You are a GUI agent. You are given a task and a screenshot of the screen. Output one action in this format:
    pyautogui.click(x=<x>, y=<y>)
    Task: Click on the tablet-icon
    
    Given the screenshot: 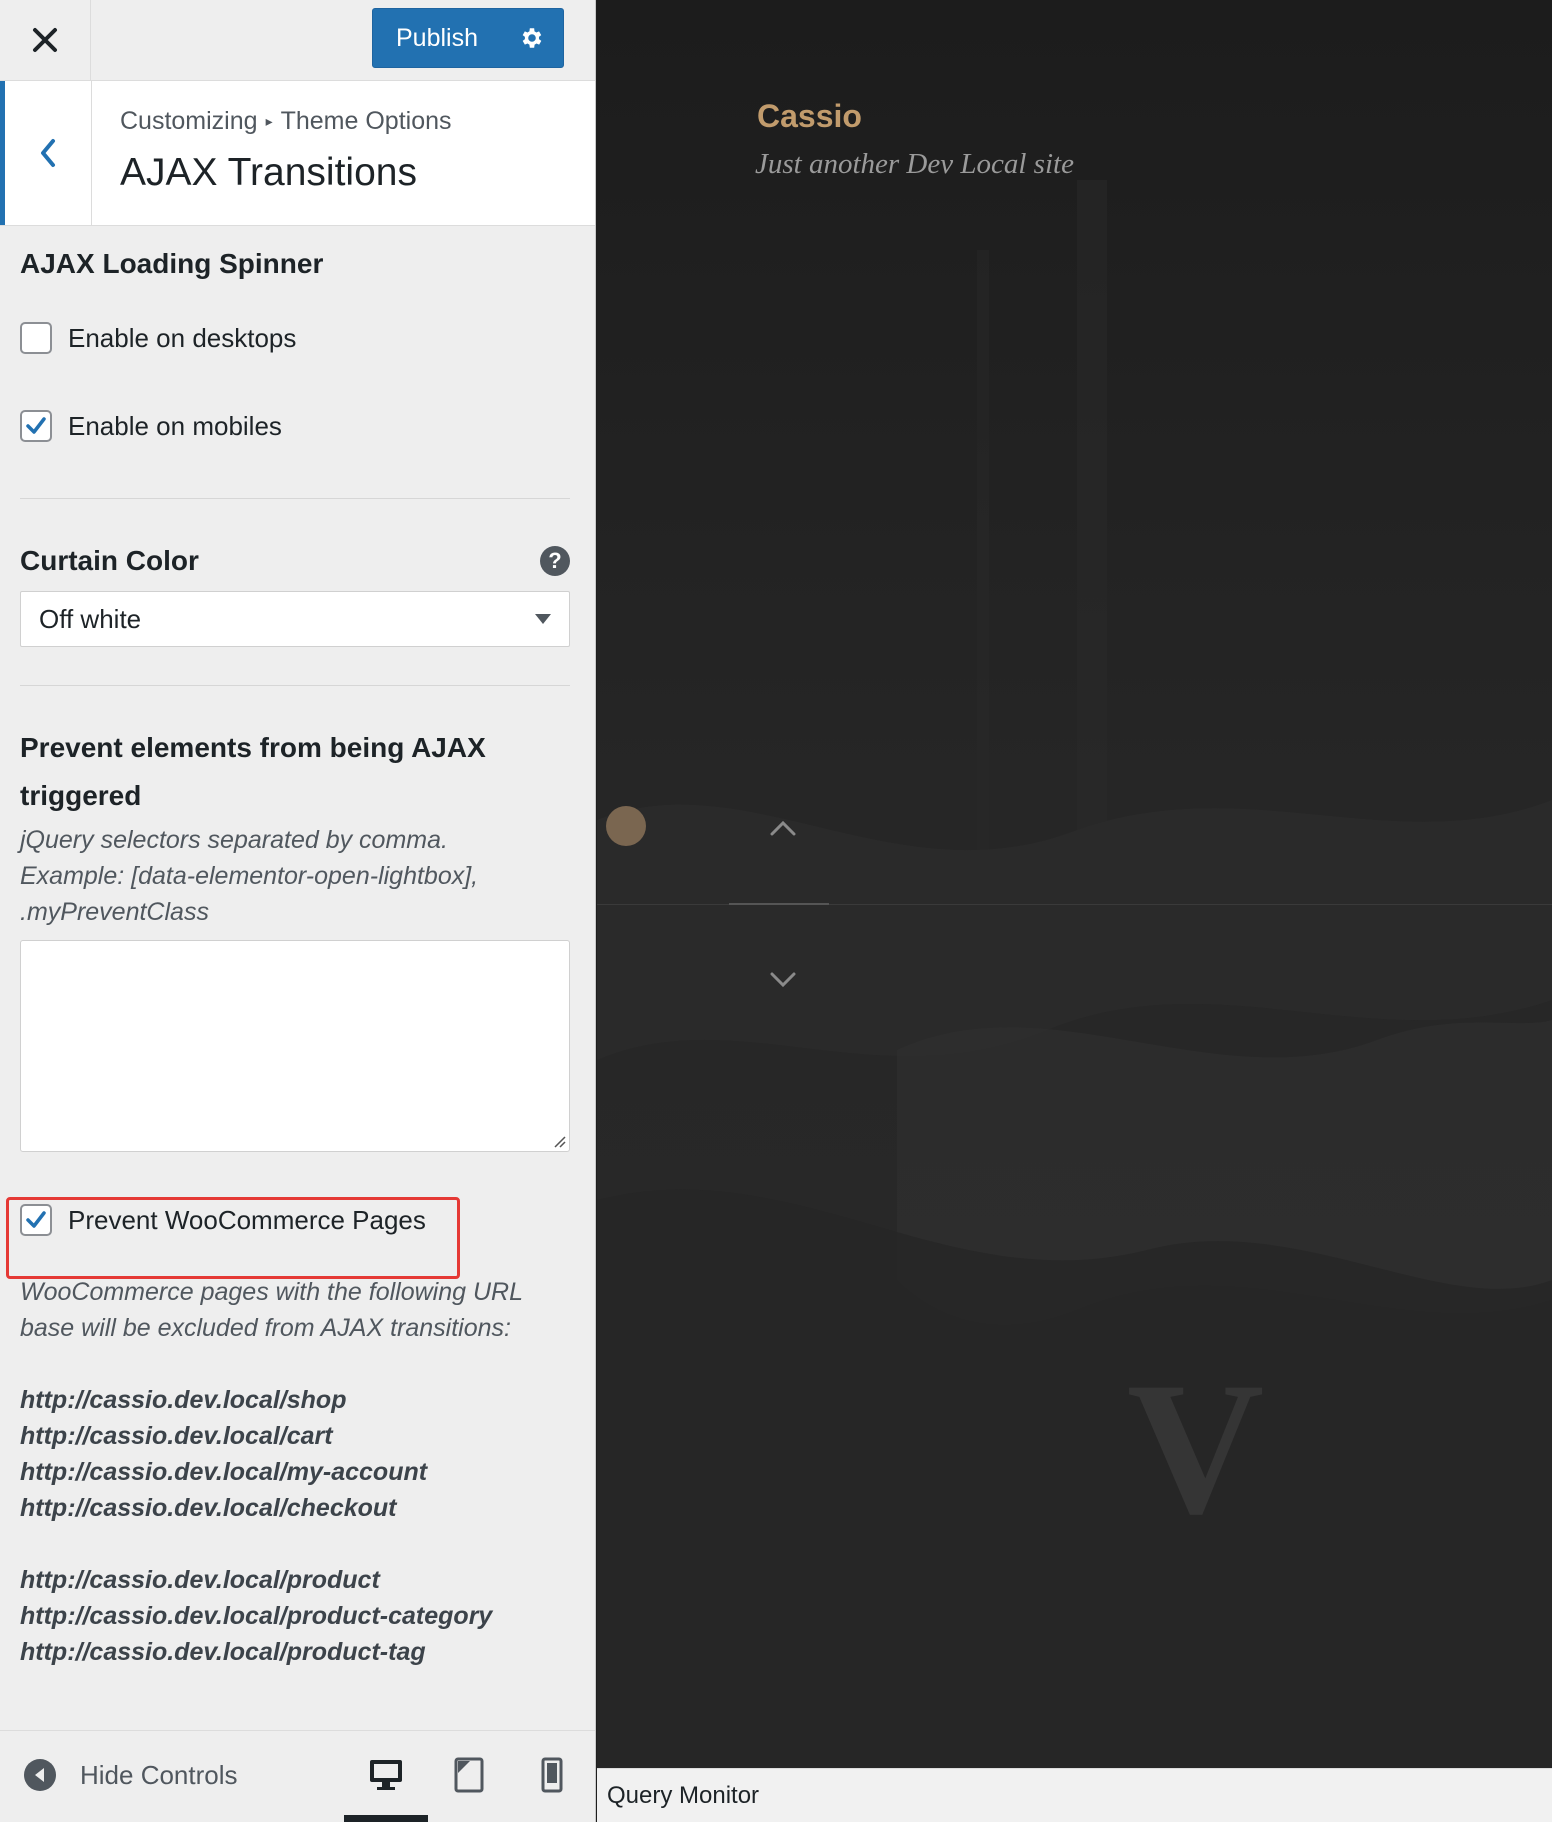 What is the action you would take?
    pyautogui.click(x=469, y=1775)
    